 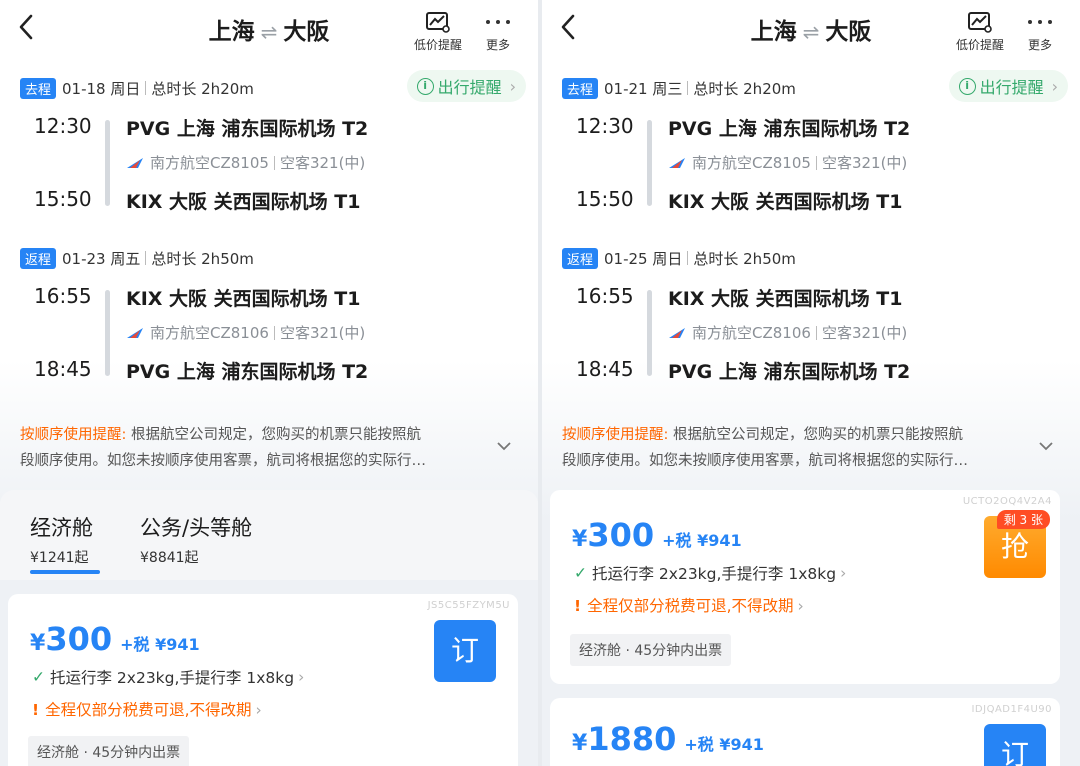 I want to click on fare-price: ¥1880 +税 ¥941, so click(x=668, y=739).